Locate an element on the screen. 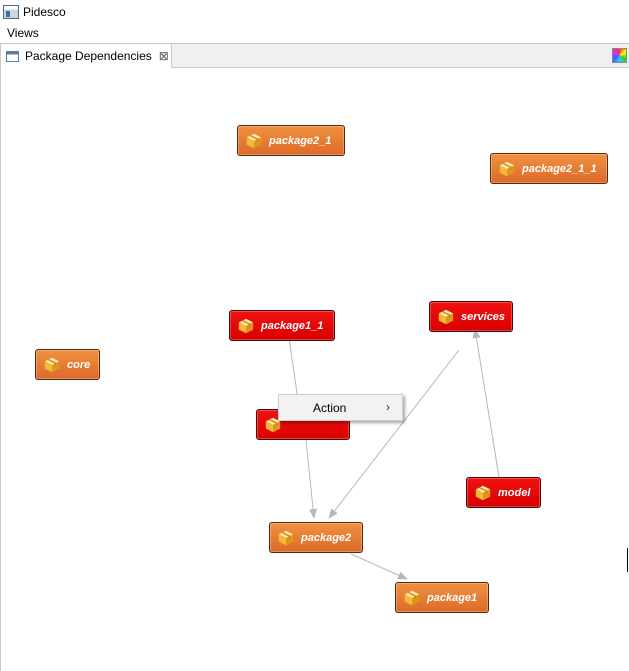 This screenshot has height=671, width=629. menu-bar: Views is located at coordinates (314, 33).